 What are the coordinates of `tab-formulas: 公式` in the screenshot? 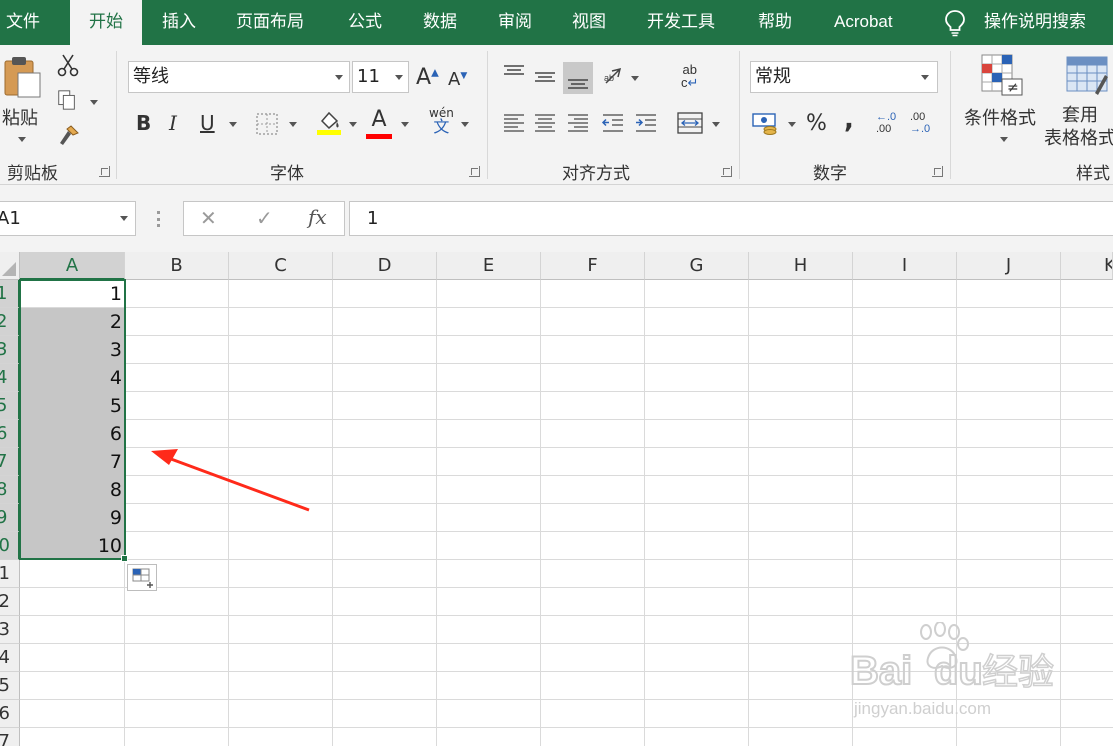 It's located at (365, 22).